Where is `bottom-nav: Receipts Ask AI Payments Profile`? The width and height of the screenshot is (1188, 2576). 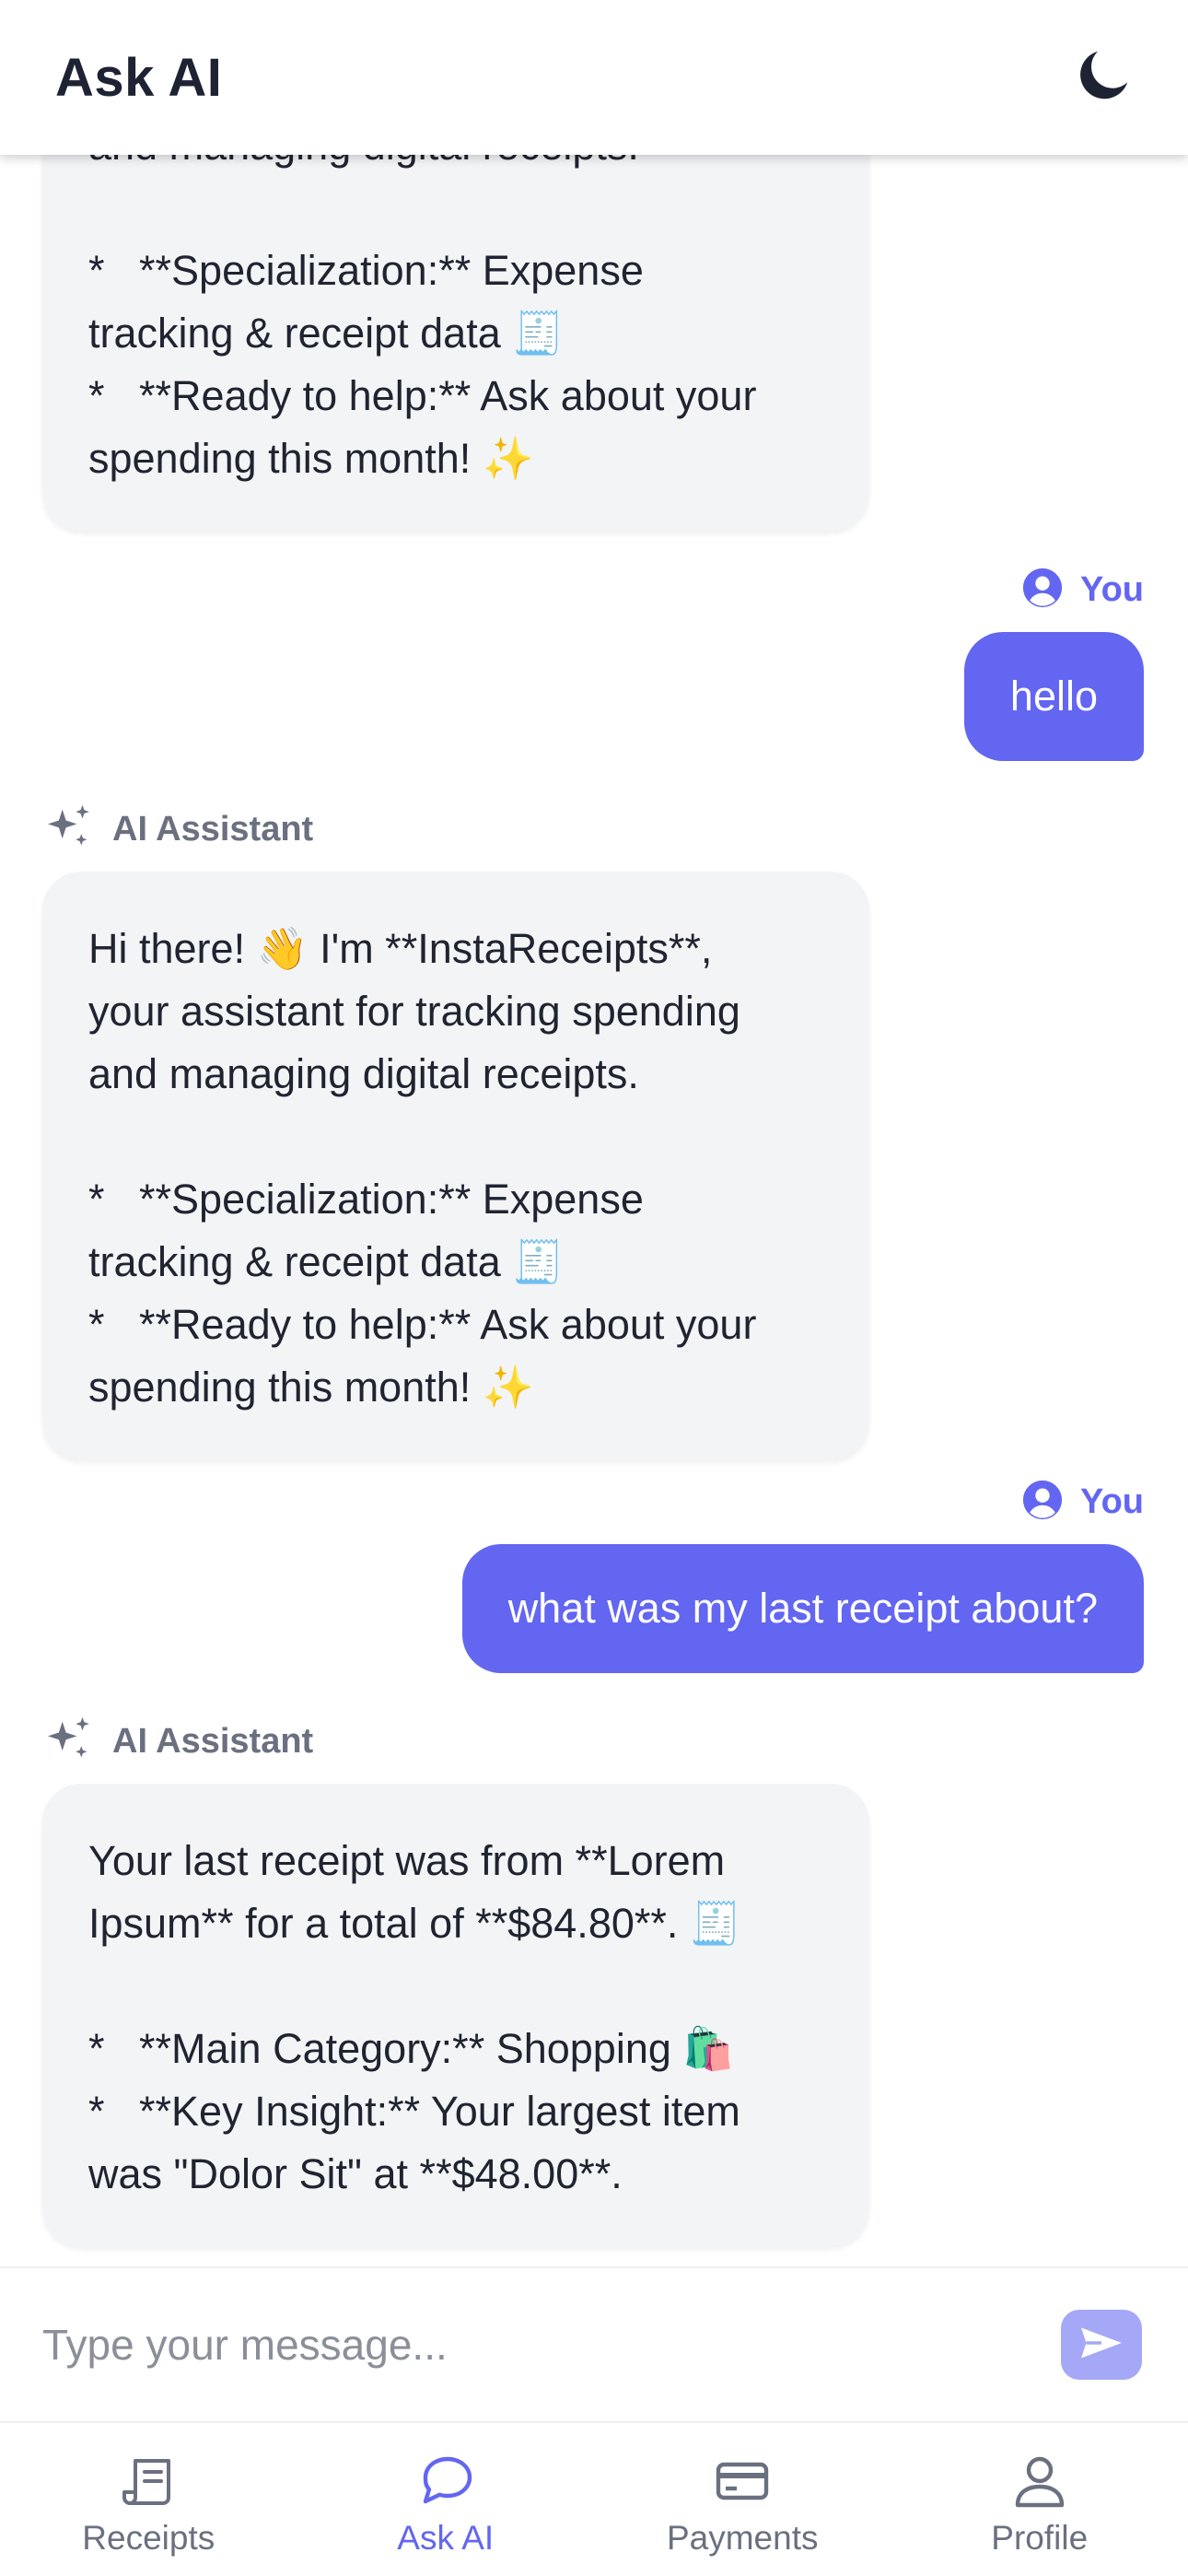 bottom-nav: Receipts Ask AI Payments Profile is located at coordinates (594, 2498).